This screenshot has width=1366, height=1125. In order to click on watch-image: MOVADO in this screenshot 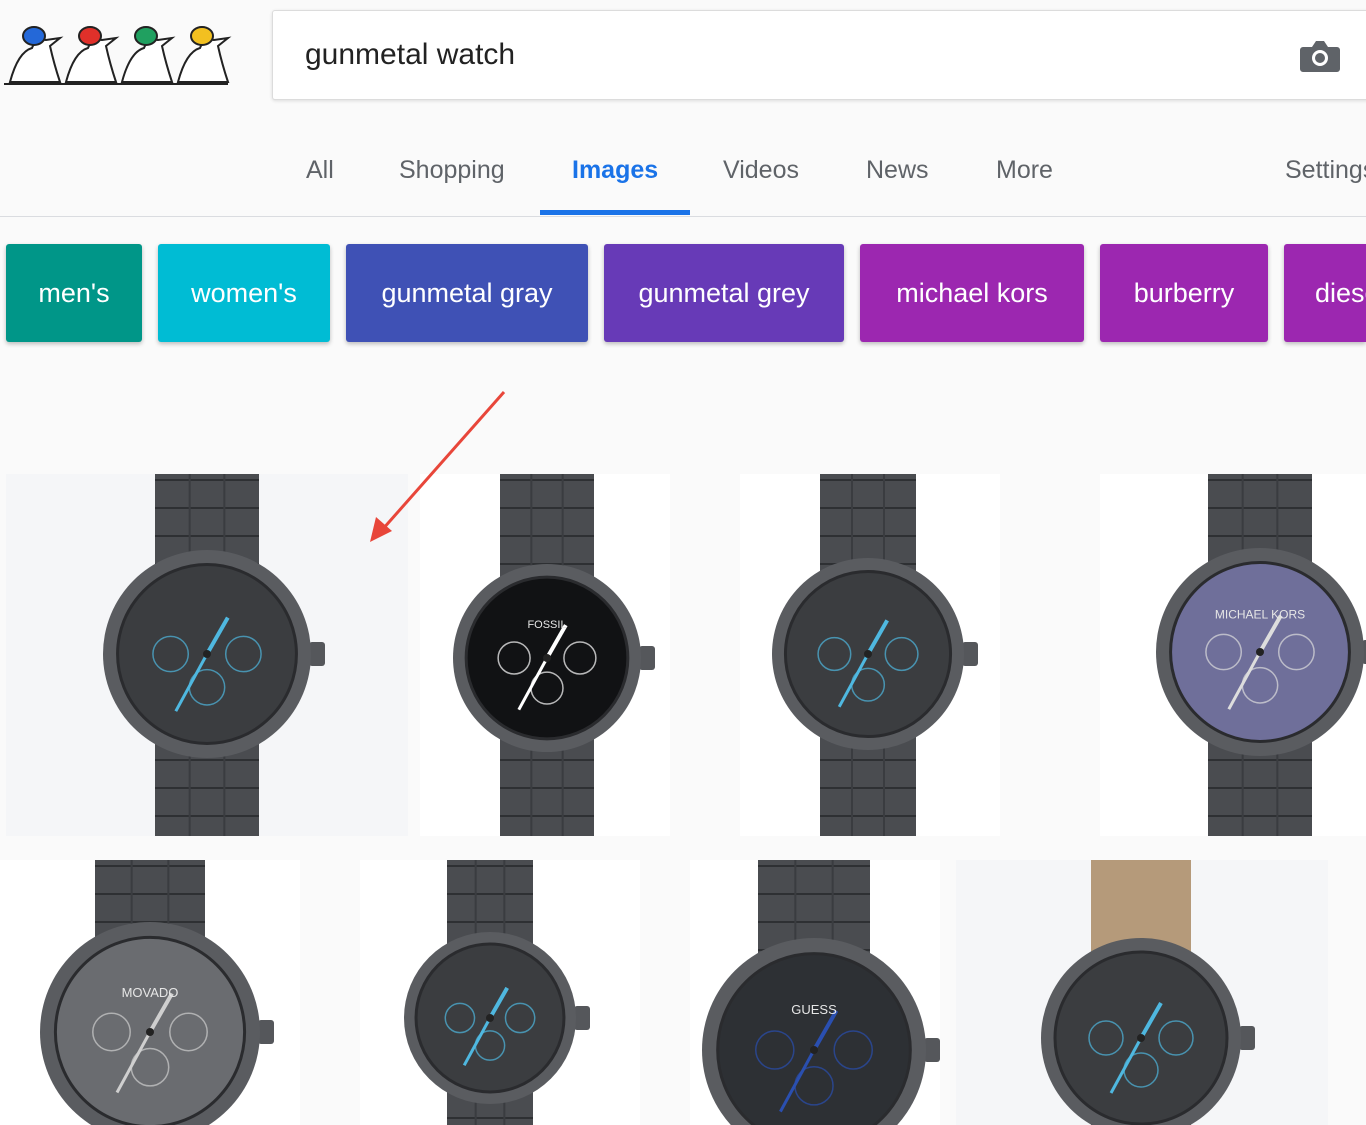, I will do `click(157, 992)`.